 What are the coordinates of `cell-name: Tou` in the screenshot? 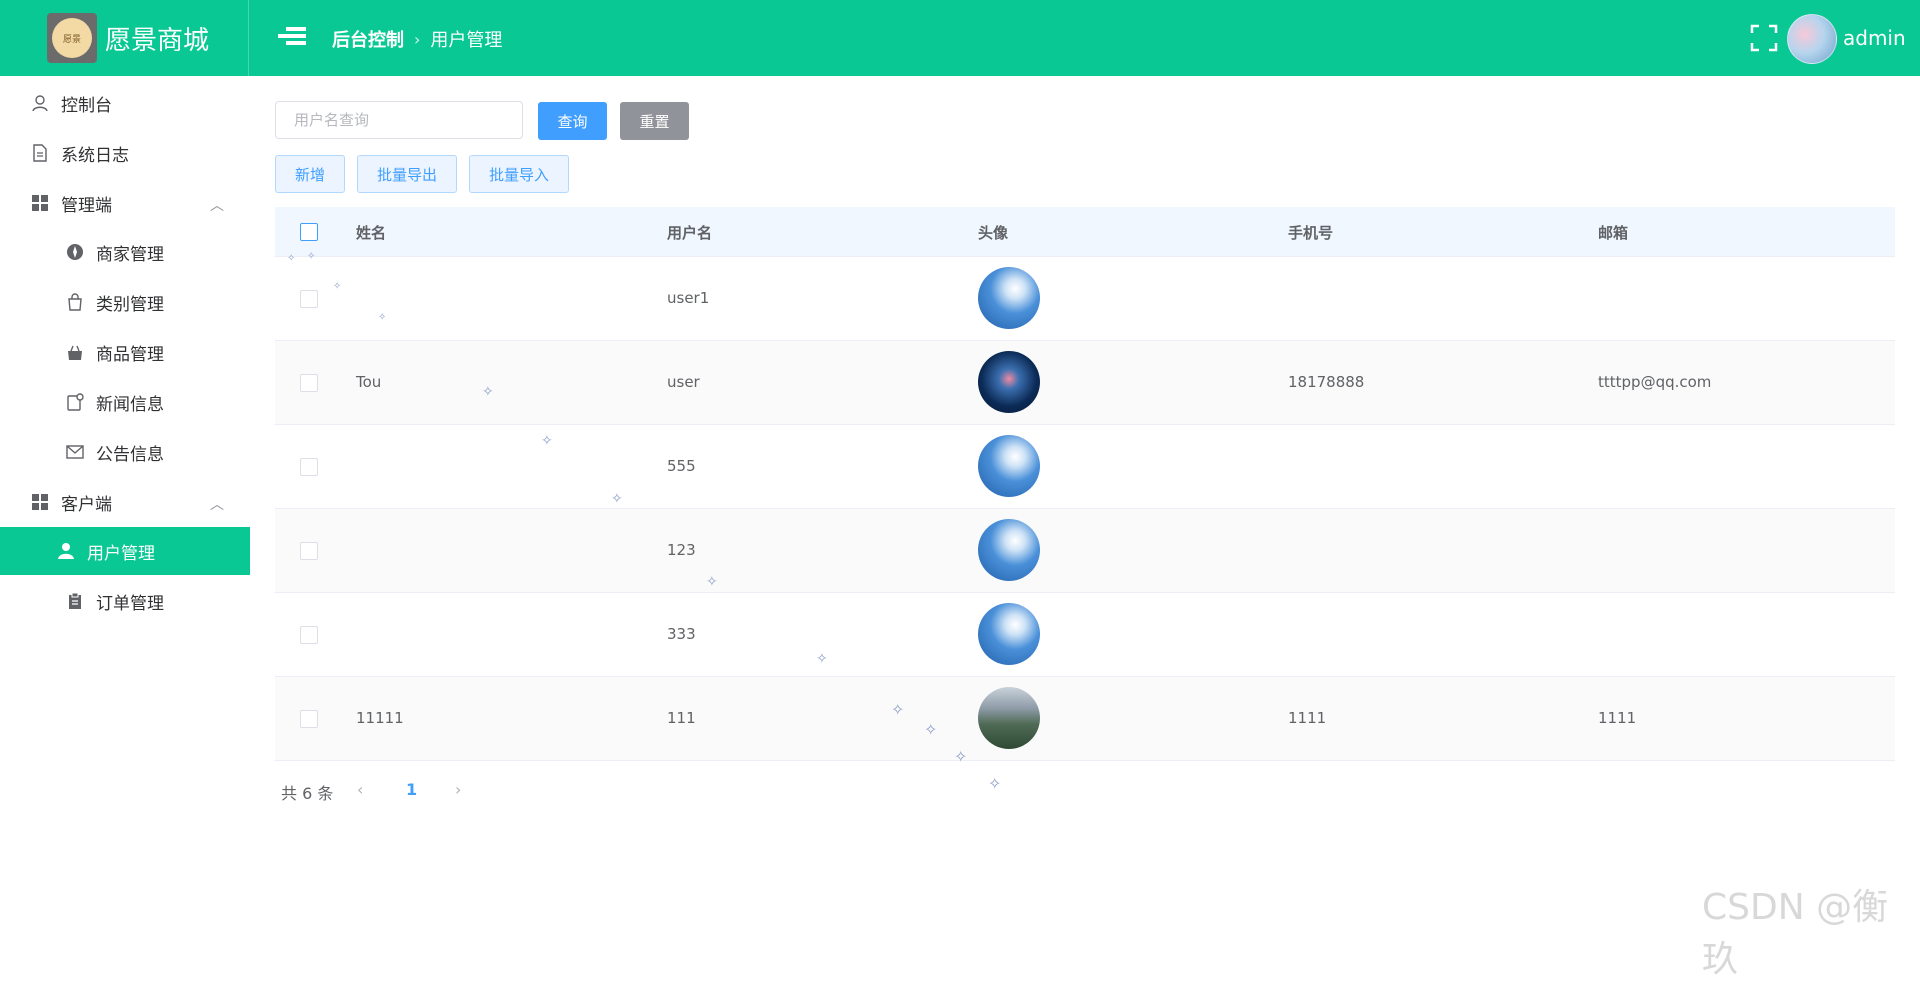 It's located at (369, 382).